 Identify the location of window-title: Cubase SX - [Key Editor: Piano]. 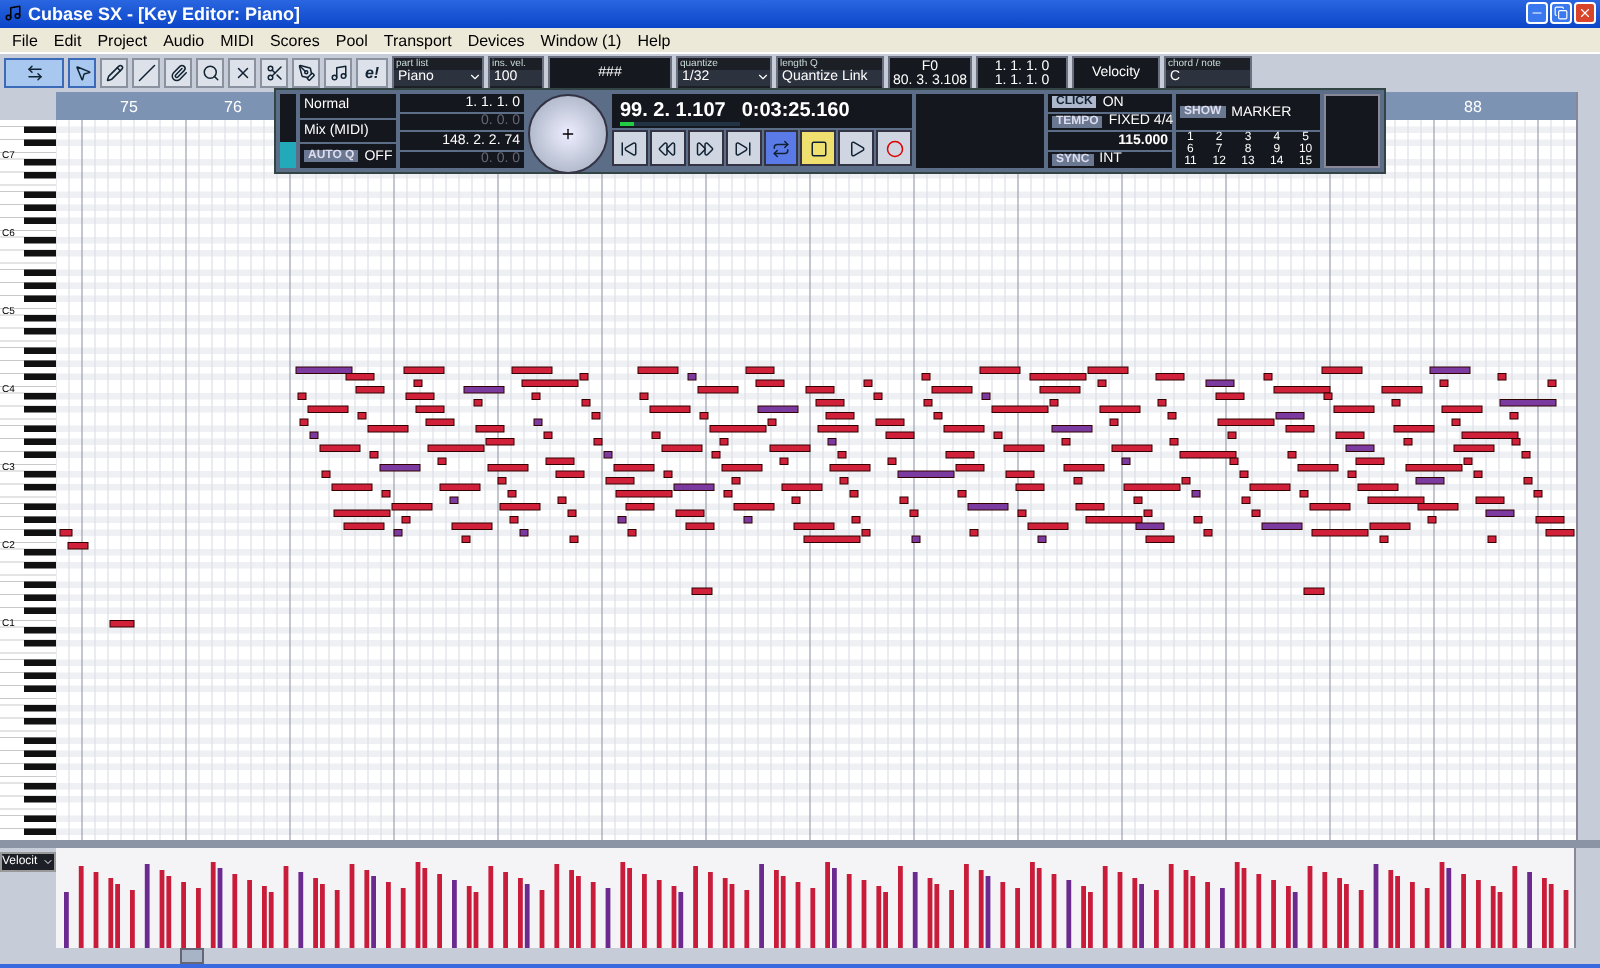
(164, 13).